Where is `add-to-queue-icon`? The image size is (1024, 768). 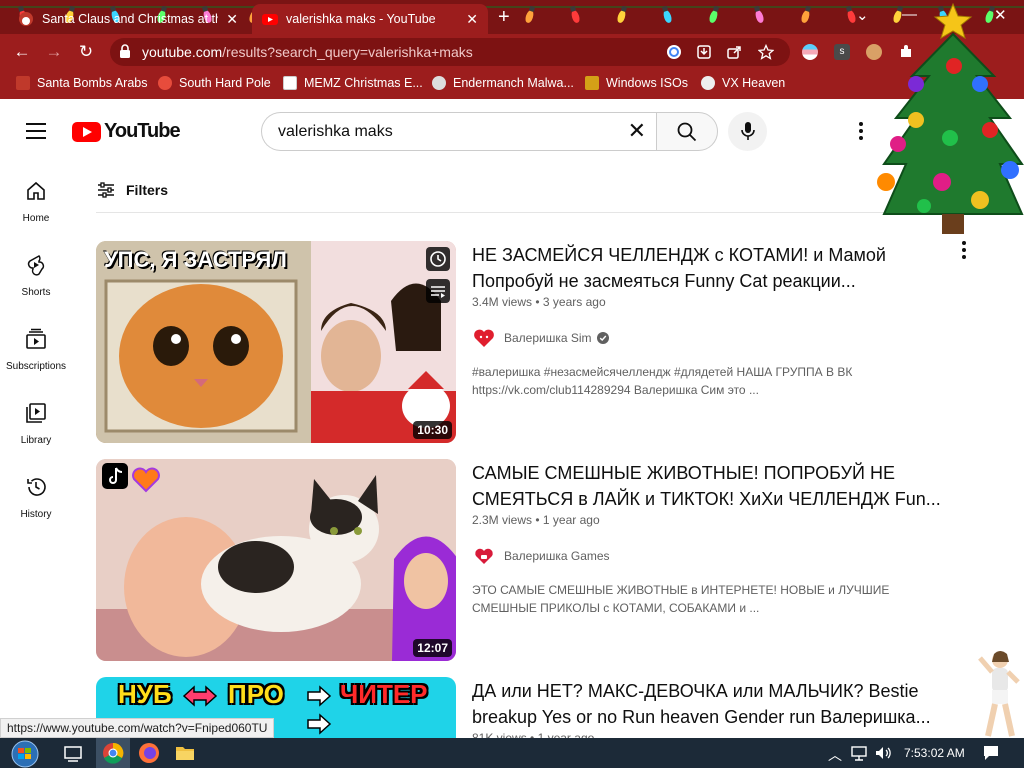 add-to-queue-icon is located at coordinates (438, 291).